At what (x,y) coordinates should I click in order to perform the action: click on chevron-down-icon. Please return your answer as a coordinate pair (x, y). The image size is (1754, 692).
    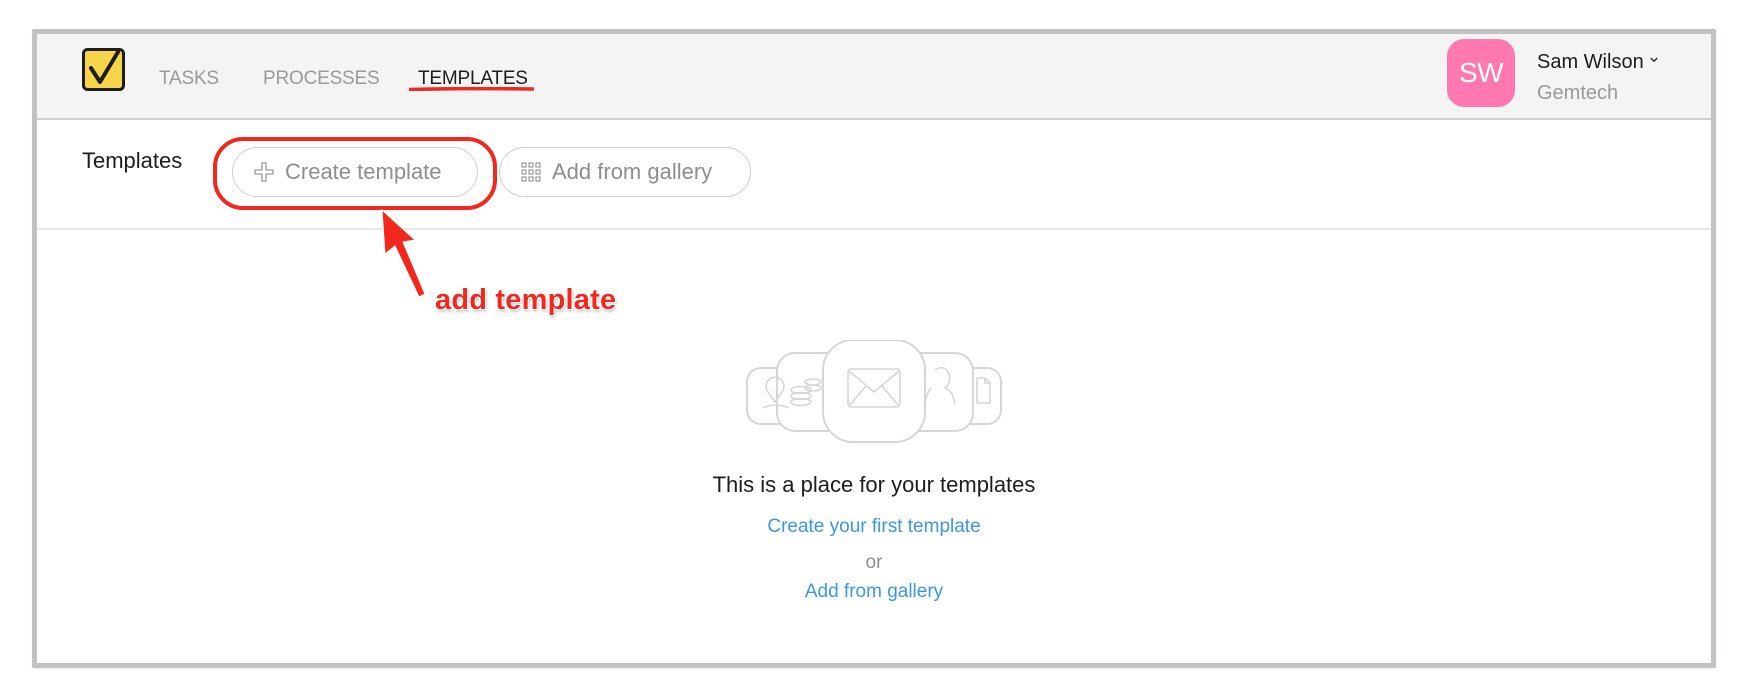
    Looking at the image, I should click on (1654, 60).